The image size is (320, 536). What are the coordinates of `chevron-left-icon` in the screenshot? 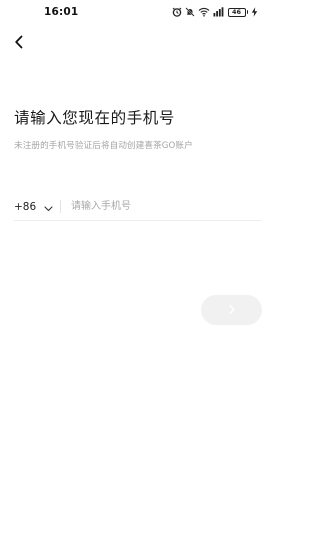 It's located at (19, 43).